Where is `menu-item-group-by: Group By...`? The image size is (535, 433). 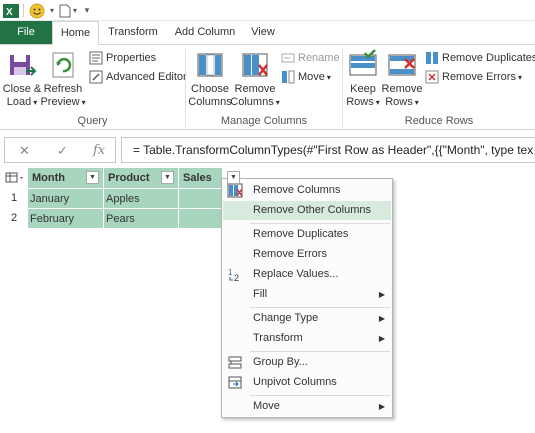 menu-item-group-by: Group By... is located at coordinates (307, 362).